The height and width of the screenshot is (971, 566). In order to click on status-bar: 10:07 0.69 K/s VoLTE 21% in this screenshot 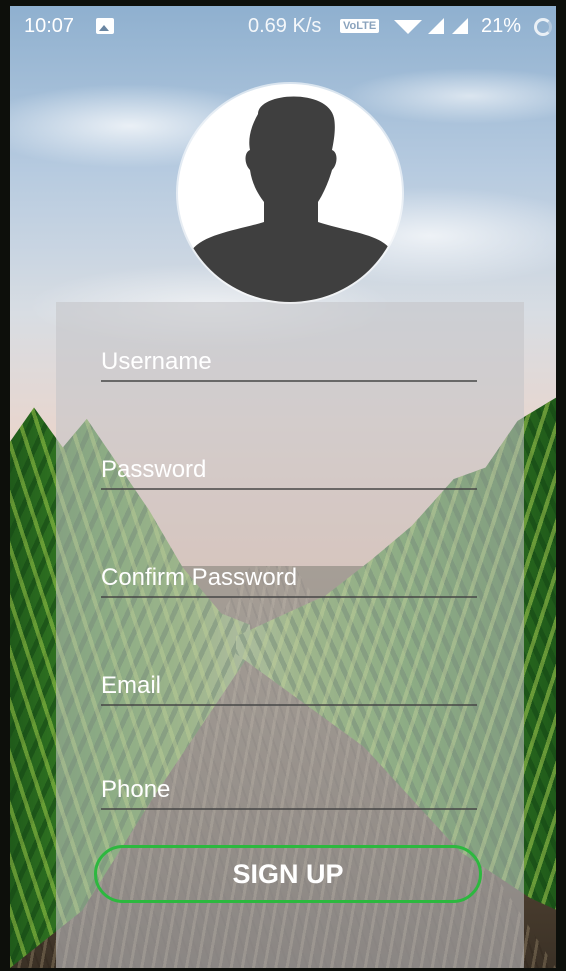, I will do `click(283, 26)`.